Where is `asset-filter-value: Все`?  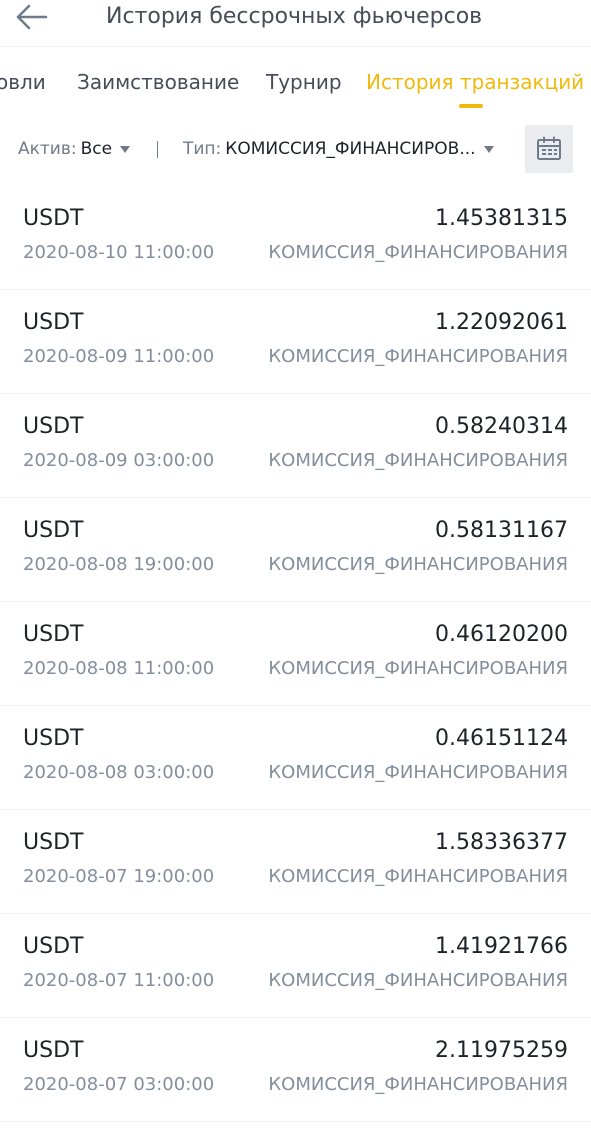 asset-filter-value: Все is located at coordinates (96, 149).